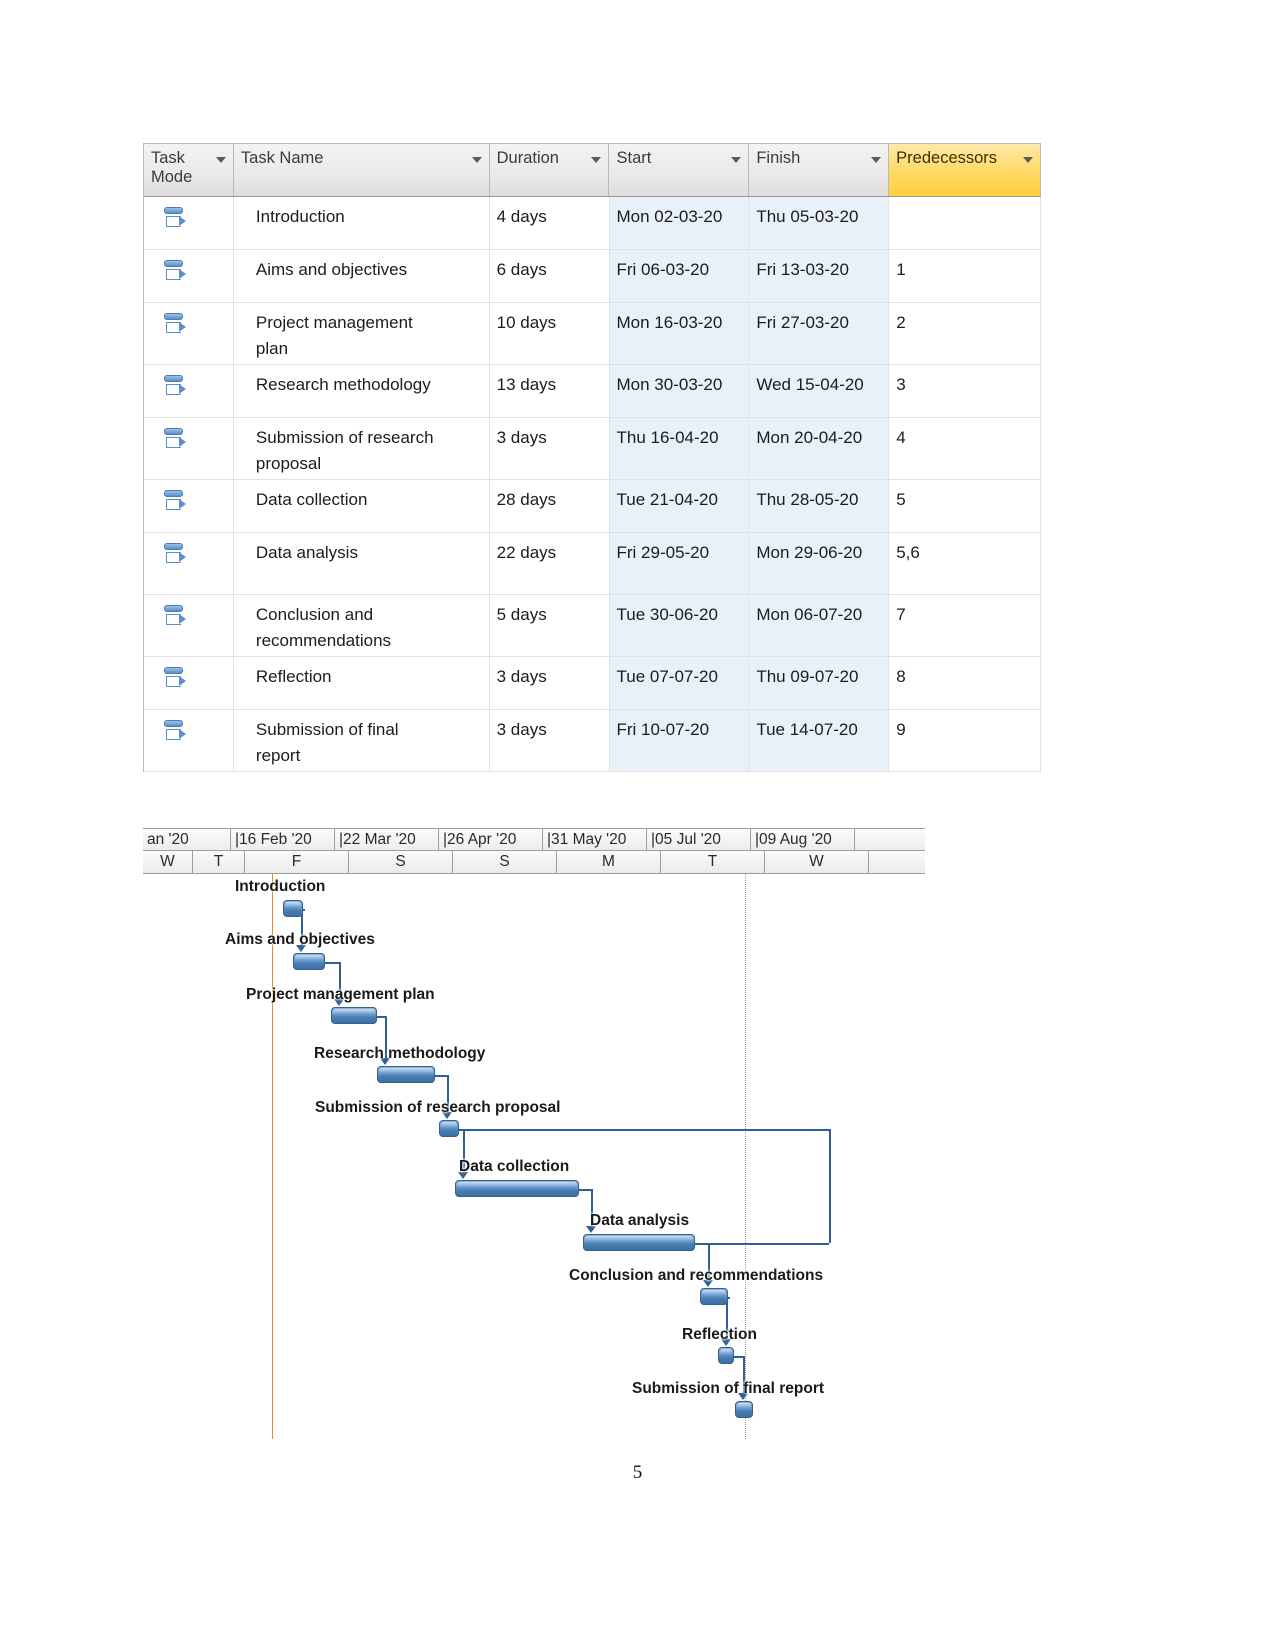 The height and width of the screenshot is (1650, 1275). What do you see at coordinates (362, 276) in the screenshot?
I see `cell-task-name: Aims and objectives` at bounding box center [362, 276].